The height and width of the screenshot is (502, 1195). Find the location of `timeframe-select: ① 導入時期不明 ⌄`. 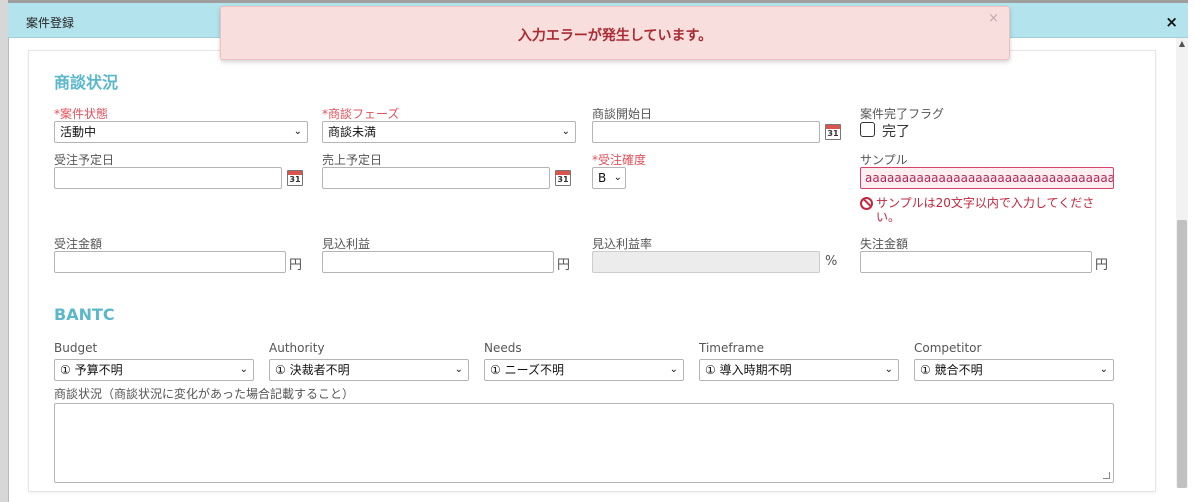

timeframe-select: ① 導入時期不明 ⌄ is located at coordinates (799, 370).